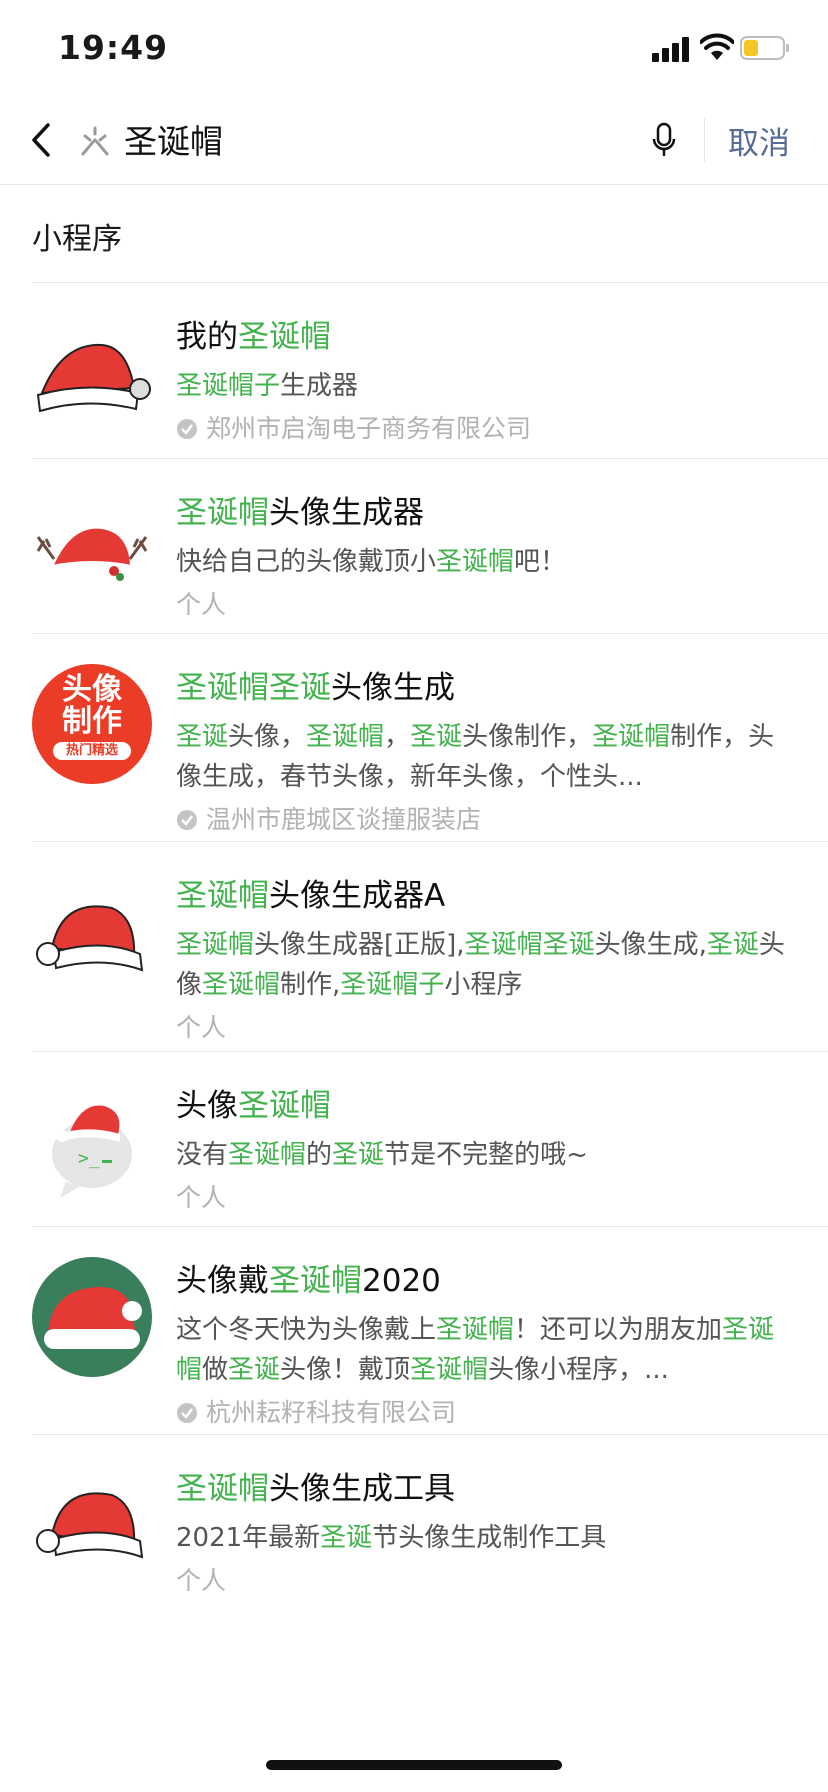 The width and height of the screenshot is (828, 1792). I want to click on battery-icon, so click(764, 48).